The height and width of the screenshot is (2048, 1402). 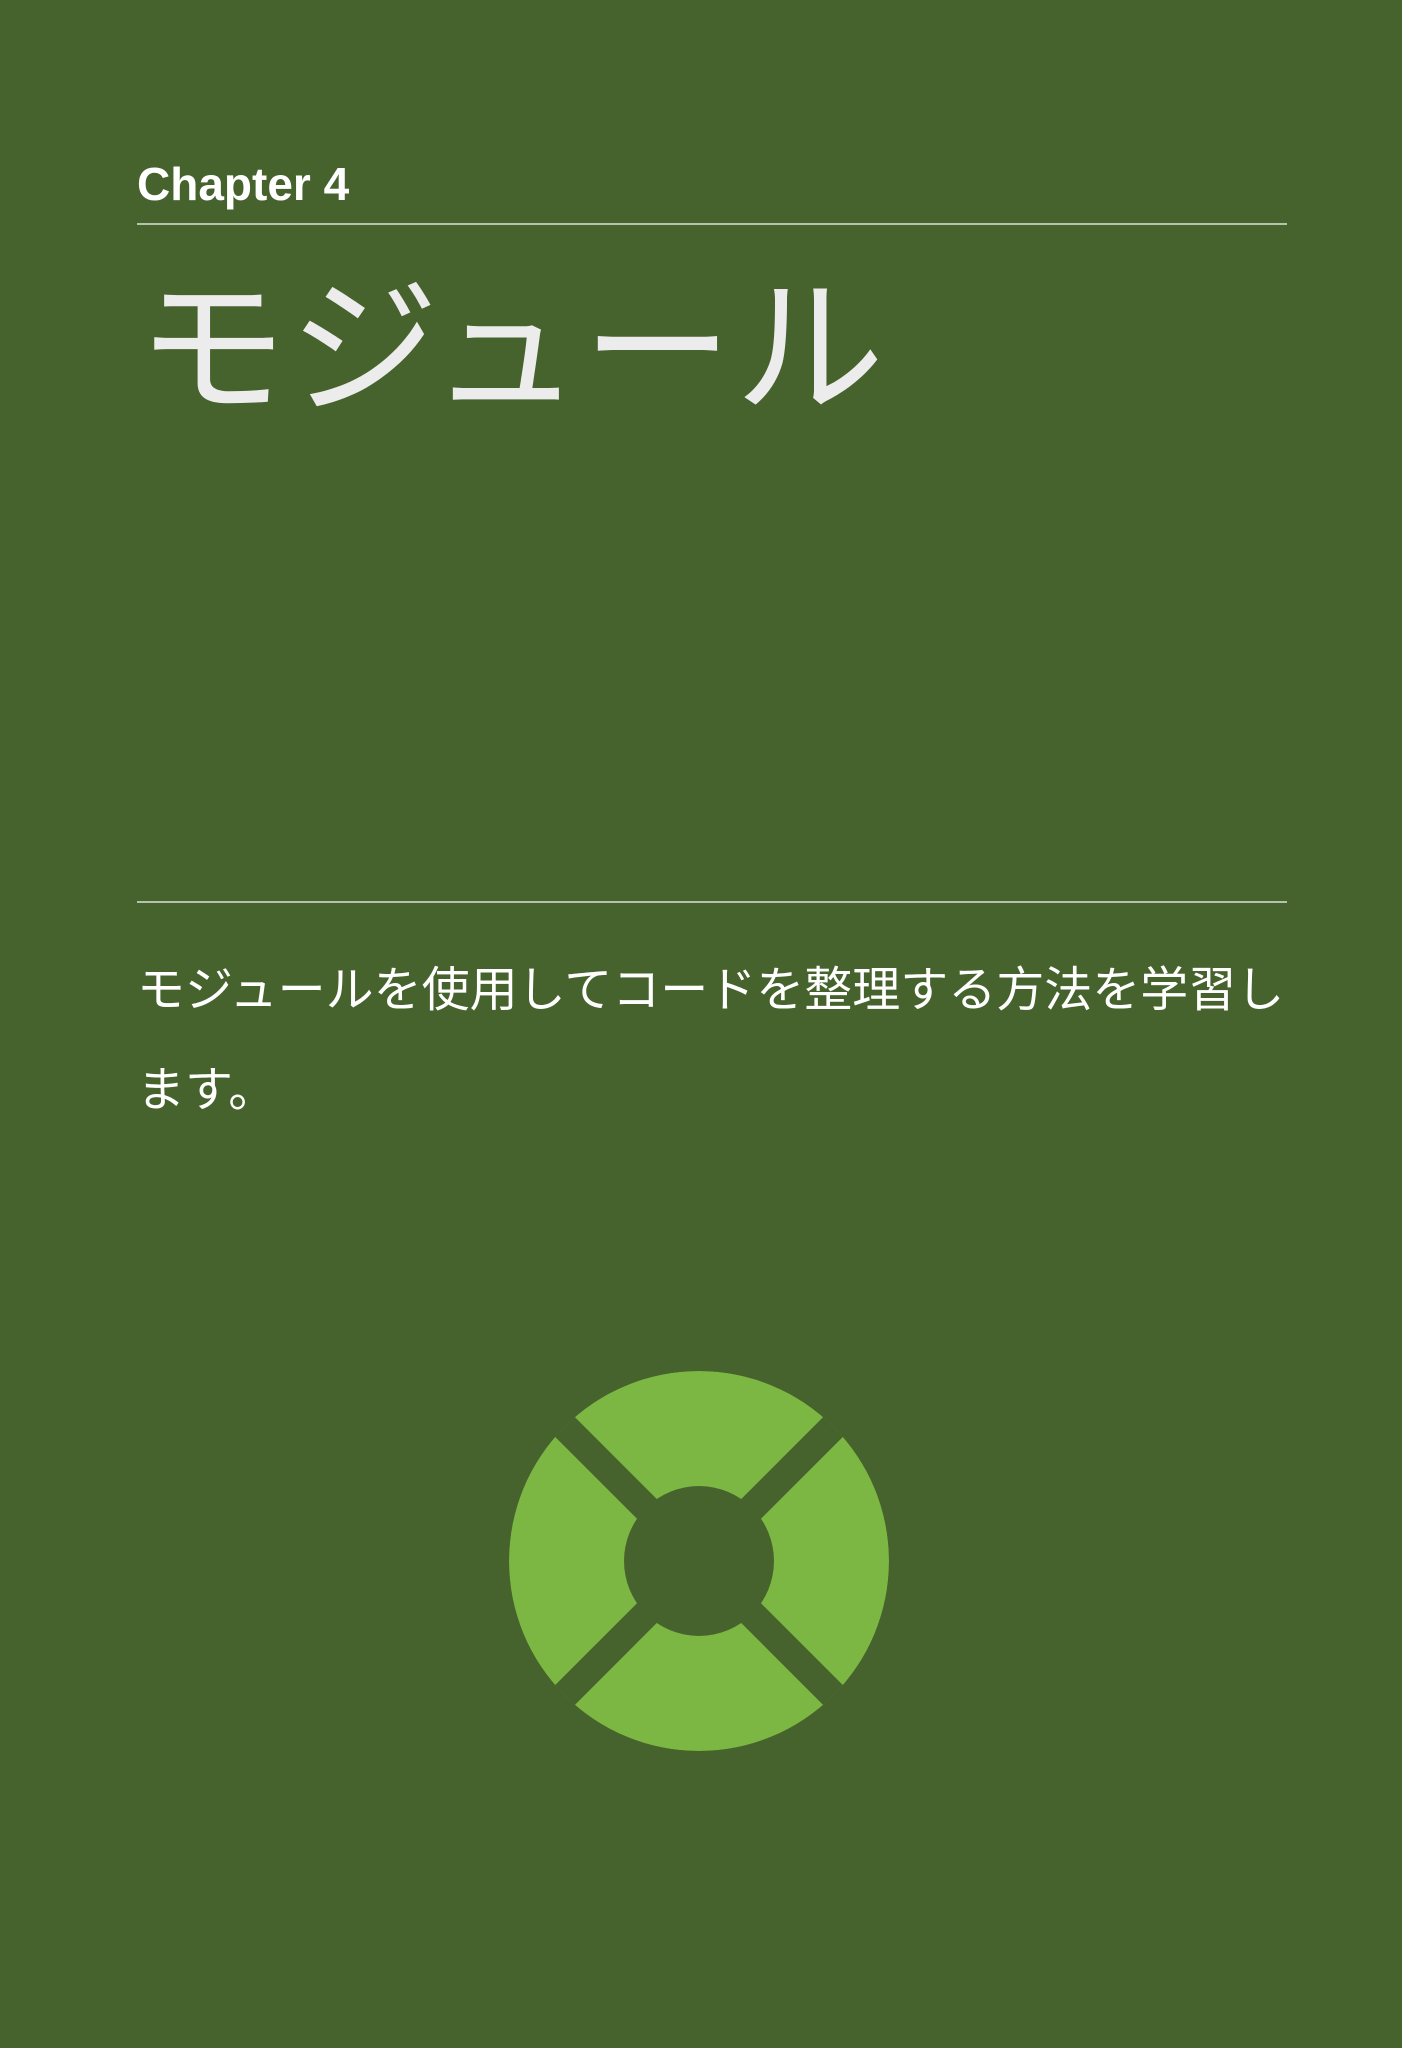 I want to click on emblem-center-hole, so click(x=699, y=1561).